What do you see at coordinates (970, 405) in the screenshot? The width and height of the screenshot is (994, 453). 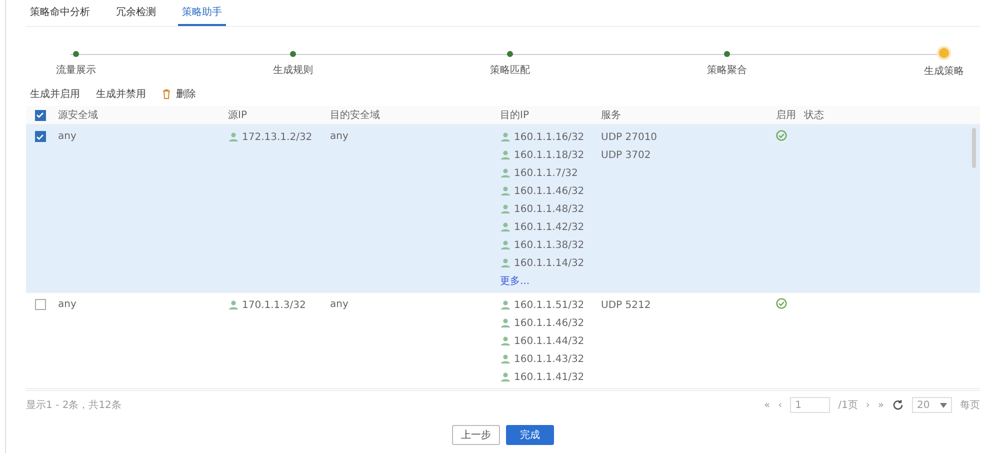 I see `per-page-label: 每页` at bounding box center [970, 405].